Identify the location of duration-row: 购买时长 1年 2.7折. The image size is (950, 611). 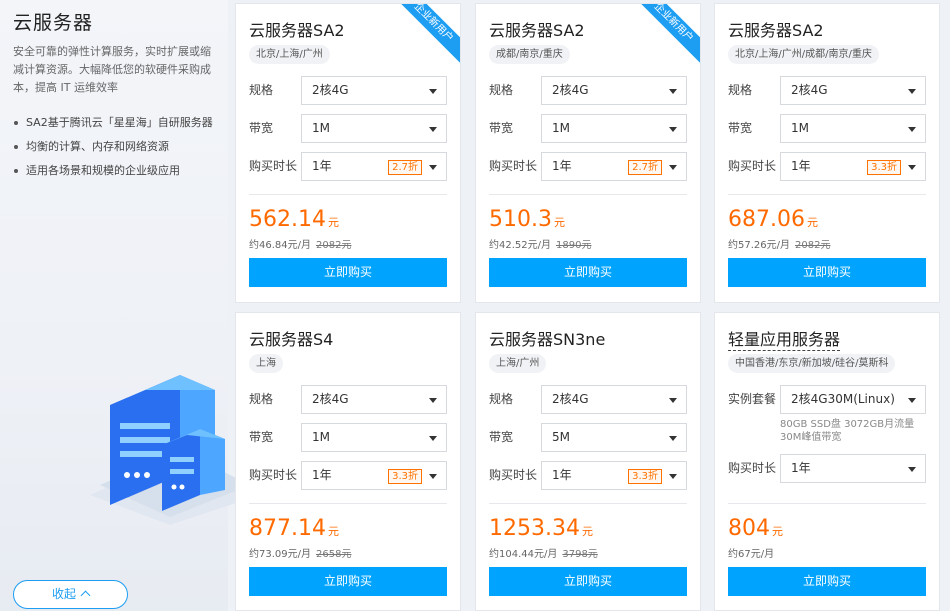
(349, 166).